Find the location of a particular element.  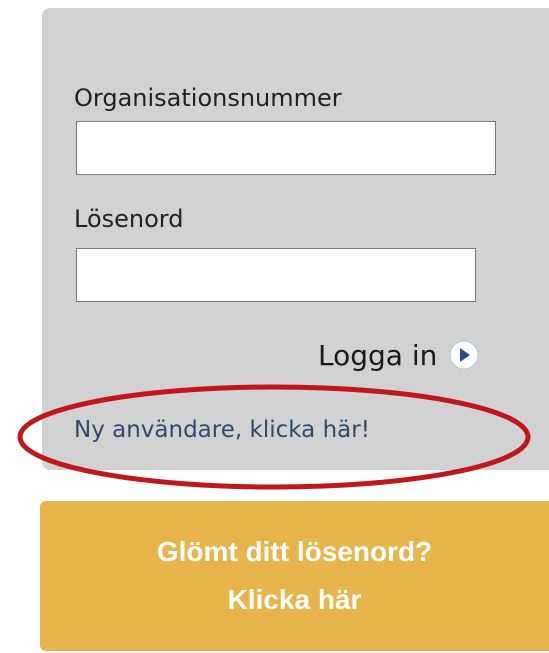

login-button-label: Logga in is located at coordinates (378, 355).